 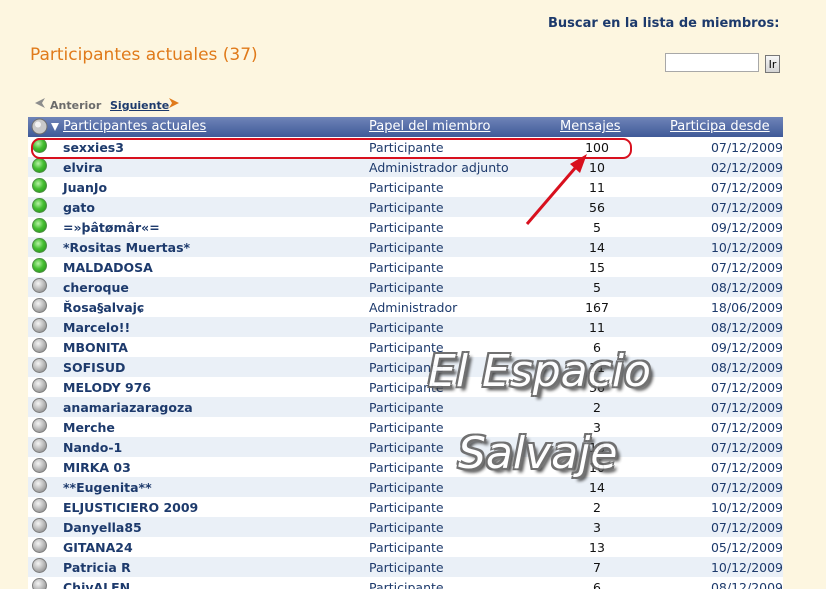 I want to click on member-name-link: Patricia R, so click(x=97, y=567).